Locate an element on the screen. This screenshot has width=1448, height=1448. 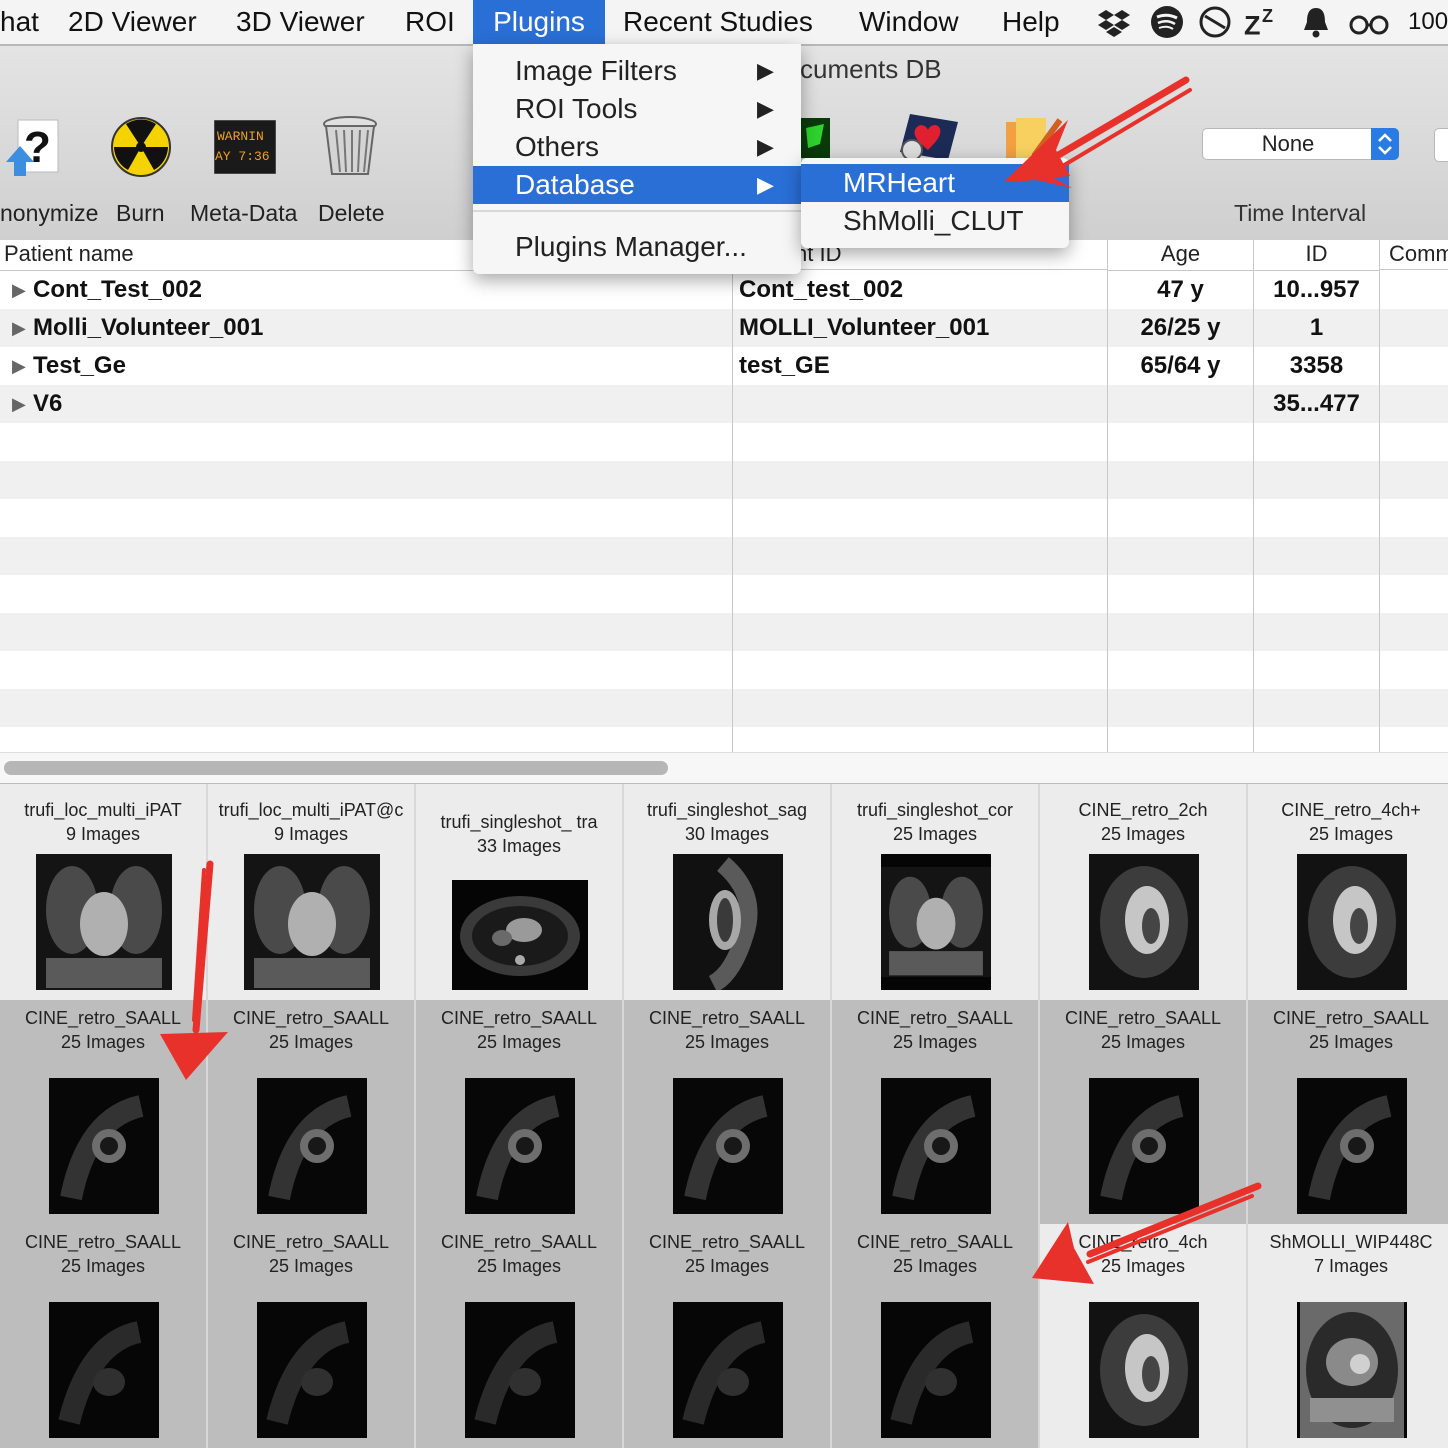
anonymize-icon: ? is located at coordinates (33, 147).